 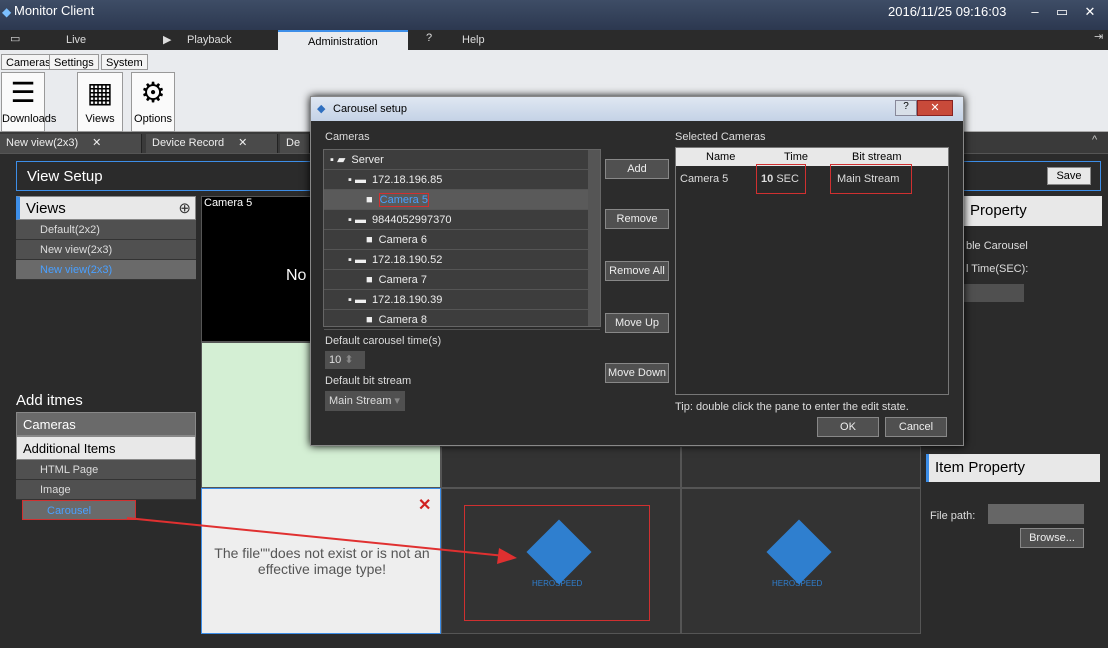 I want to click on app-icon: ◆, so click(x=7, y=12).